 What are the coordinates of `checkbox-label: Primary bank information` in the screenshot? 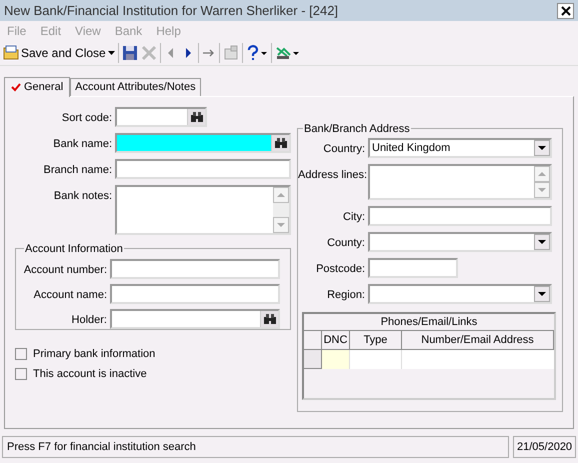 It's located at (94, 354).